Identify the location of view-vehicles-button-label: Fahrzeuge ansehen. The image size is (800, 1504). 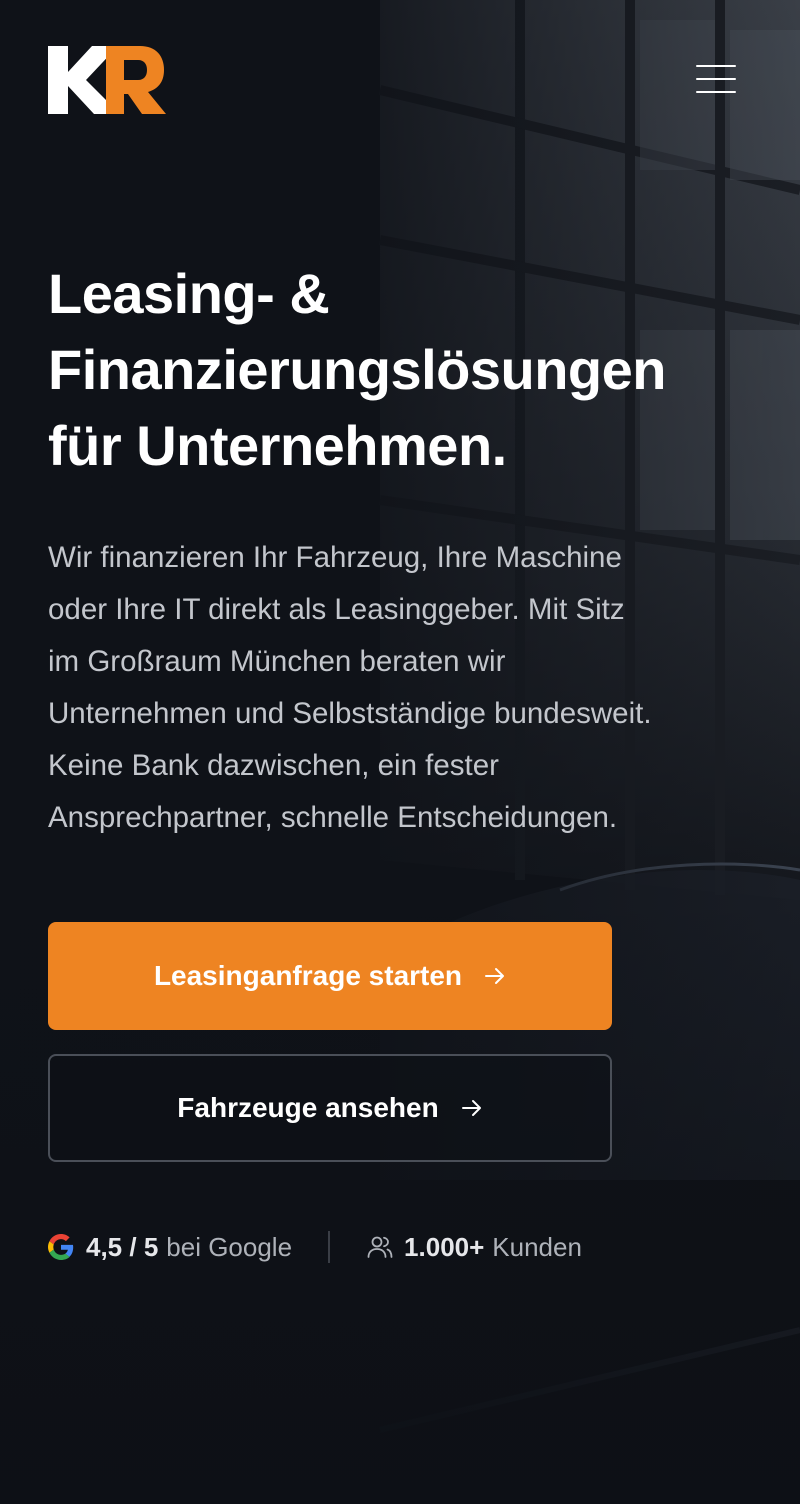
(308, 1107).